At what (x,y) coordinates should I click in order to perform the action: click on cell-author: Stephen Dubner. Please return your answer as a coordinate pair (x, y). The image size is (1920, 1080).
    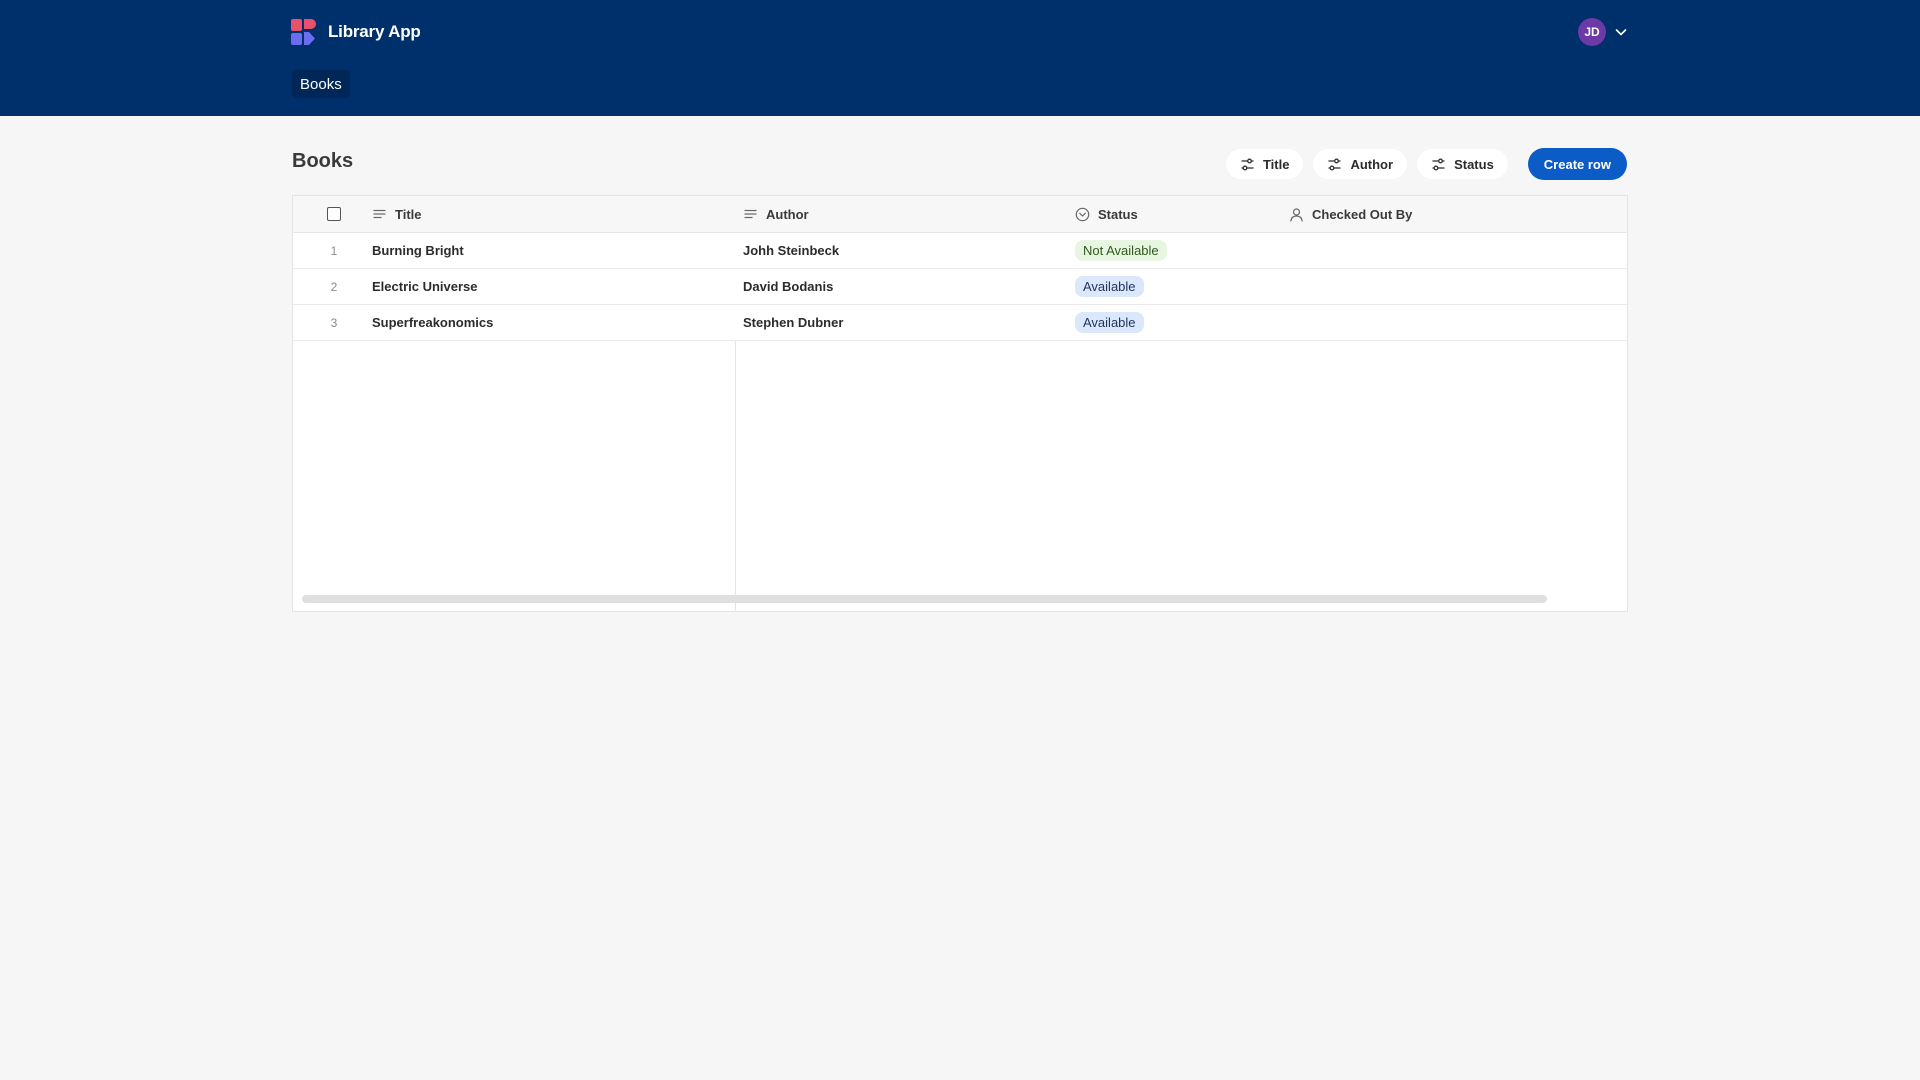
    Looking at the image, I should click on (901, 322).